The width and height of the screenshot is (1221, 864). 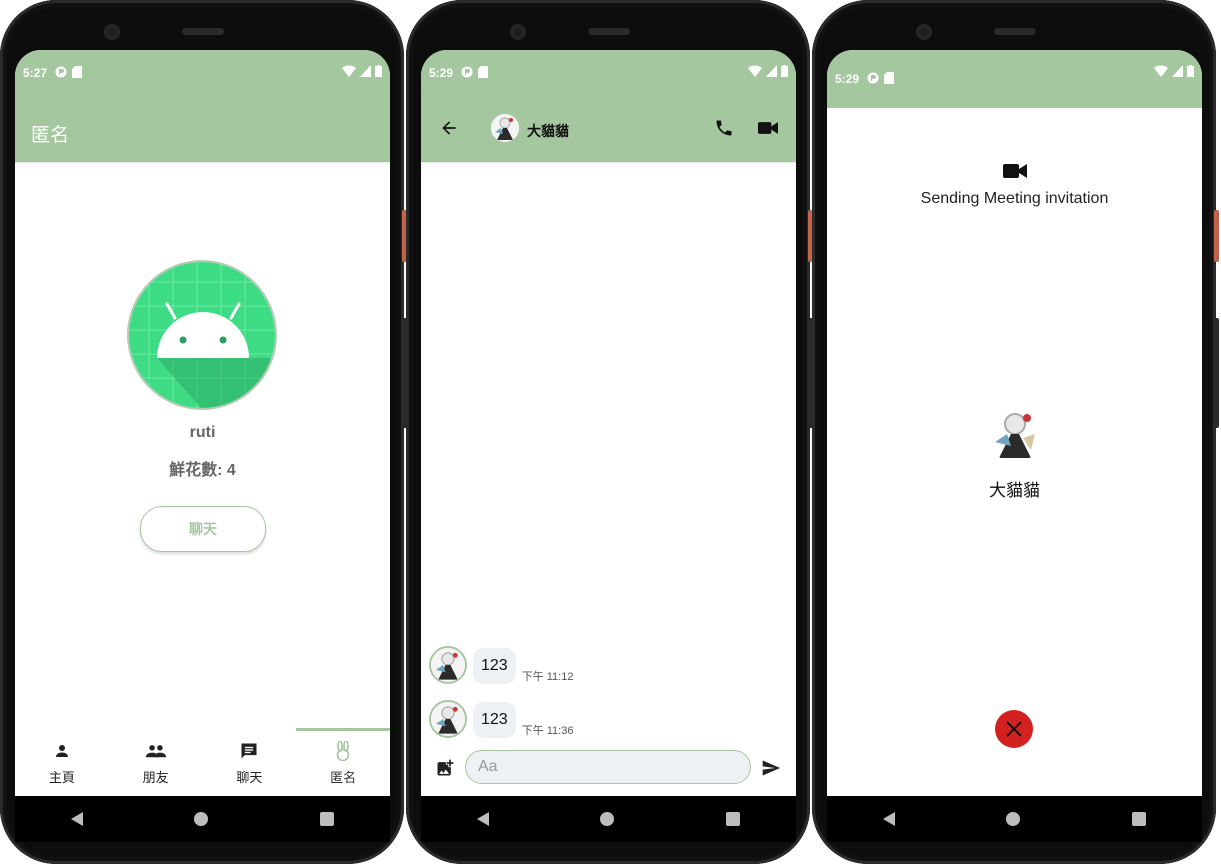 I want to click on message-row: 123 下午 11:36, so click(x=501, y=719).